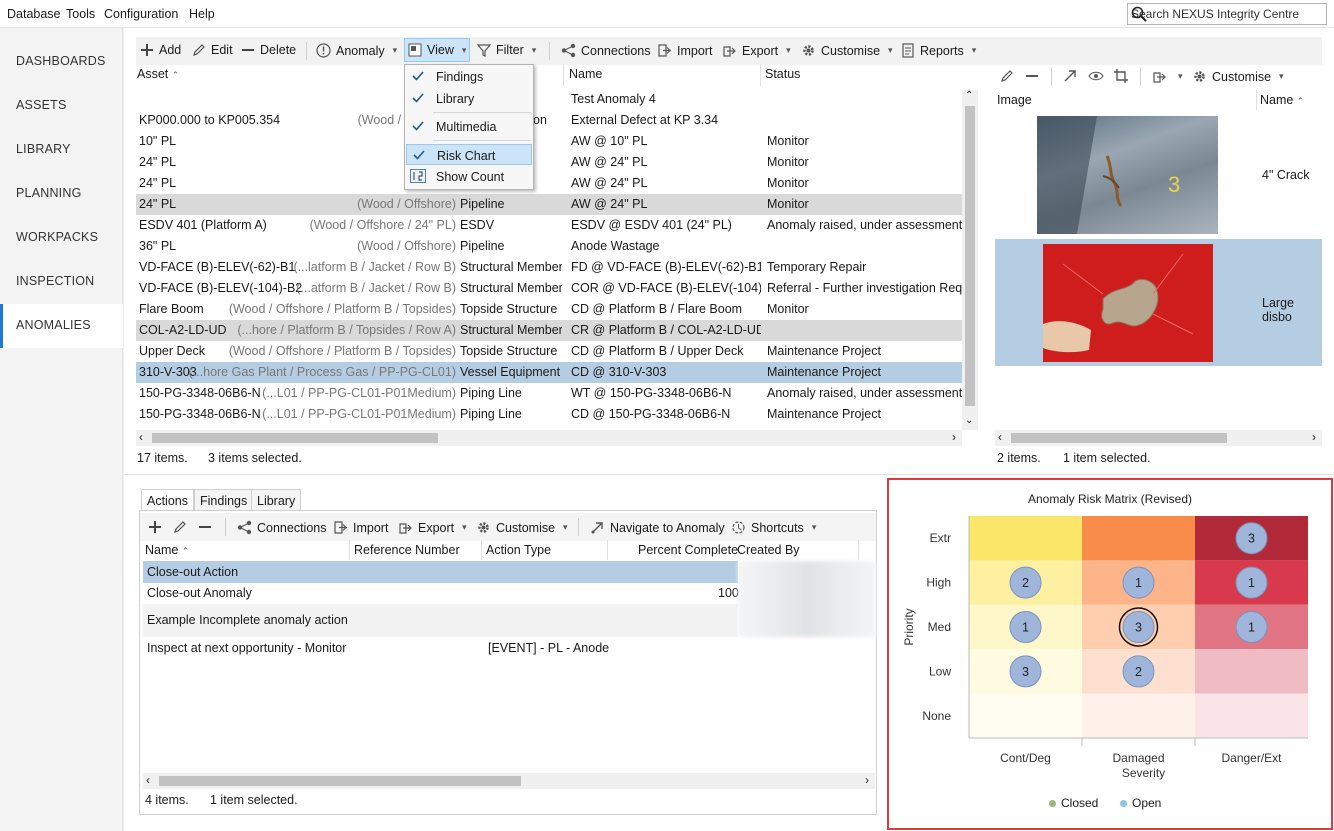 The image size is (1334, 831). What do you see at coordinates (549, 141) in the screenshot?
I see `table-row: 10" PL(Wood /AW @ 10" PLMonitor` at bounding box center [549, 141].